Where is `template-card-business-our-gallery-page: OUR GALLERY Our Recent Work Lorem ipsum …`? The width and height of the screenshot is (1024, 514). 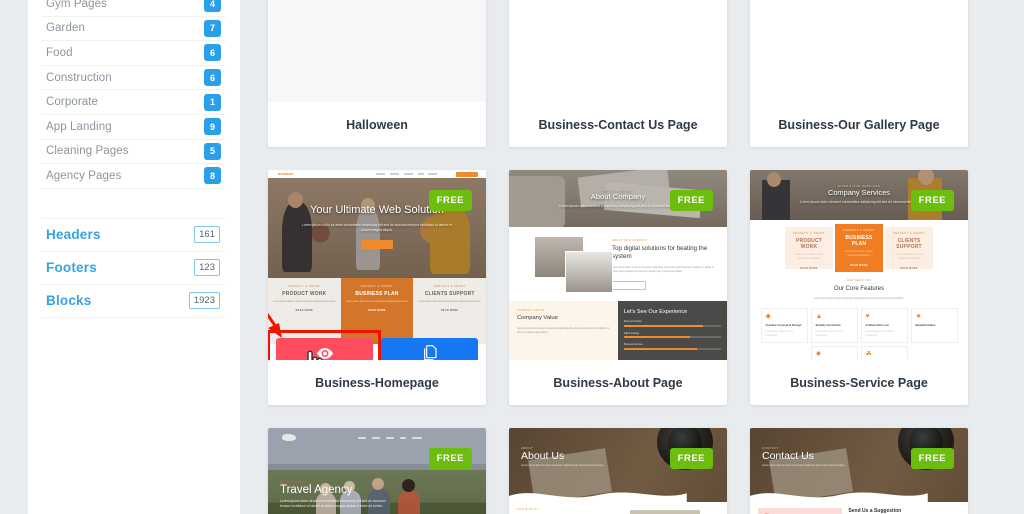
template-card-business-our-gallery-page: OUR GALLERY Our Recent Work Lorem ipsum … is located at coordinates (859, 73).